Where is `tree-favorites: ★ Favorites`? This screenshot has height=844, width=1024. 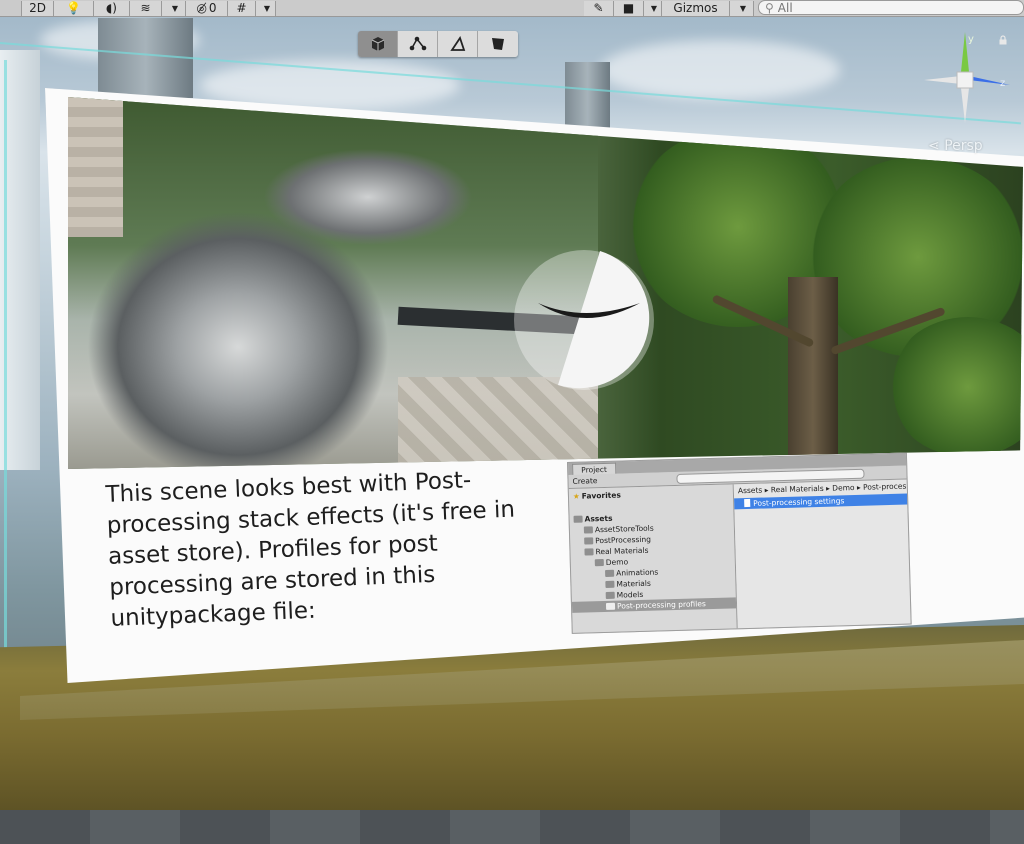 tree-favorites: ★ Favorites is located at coordinates (597, 495).